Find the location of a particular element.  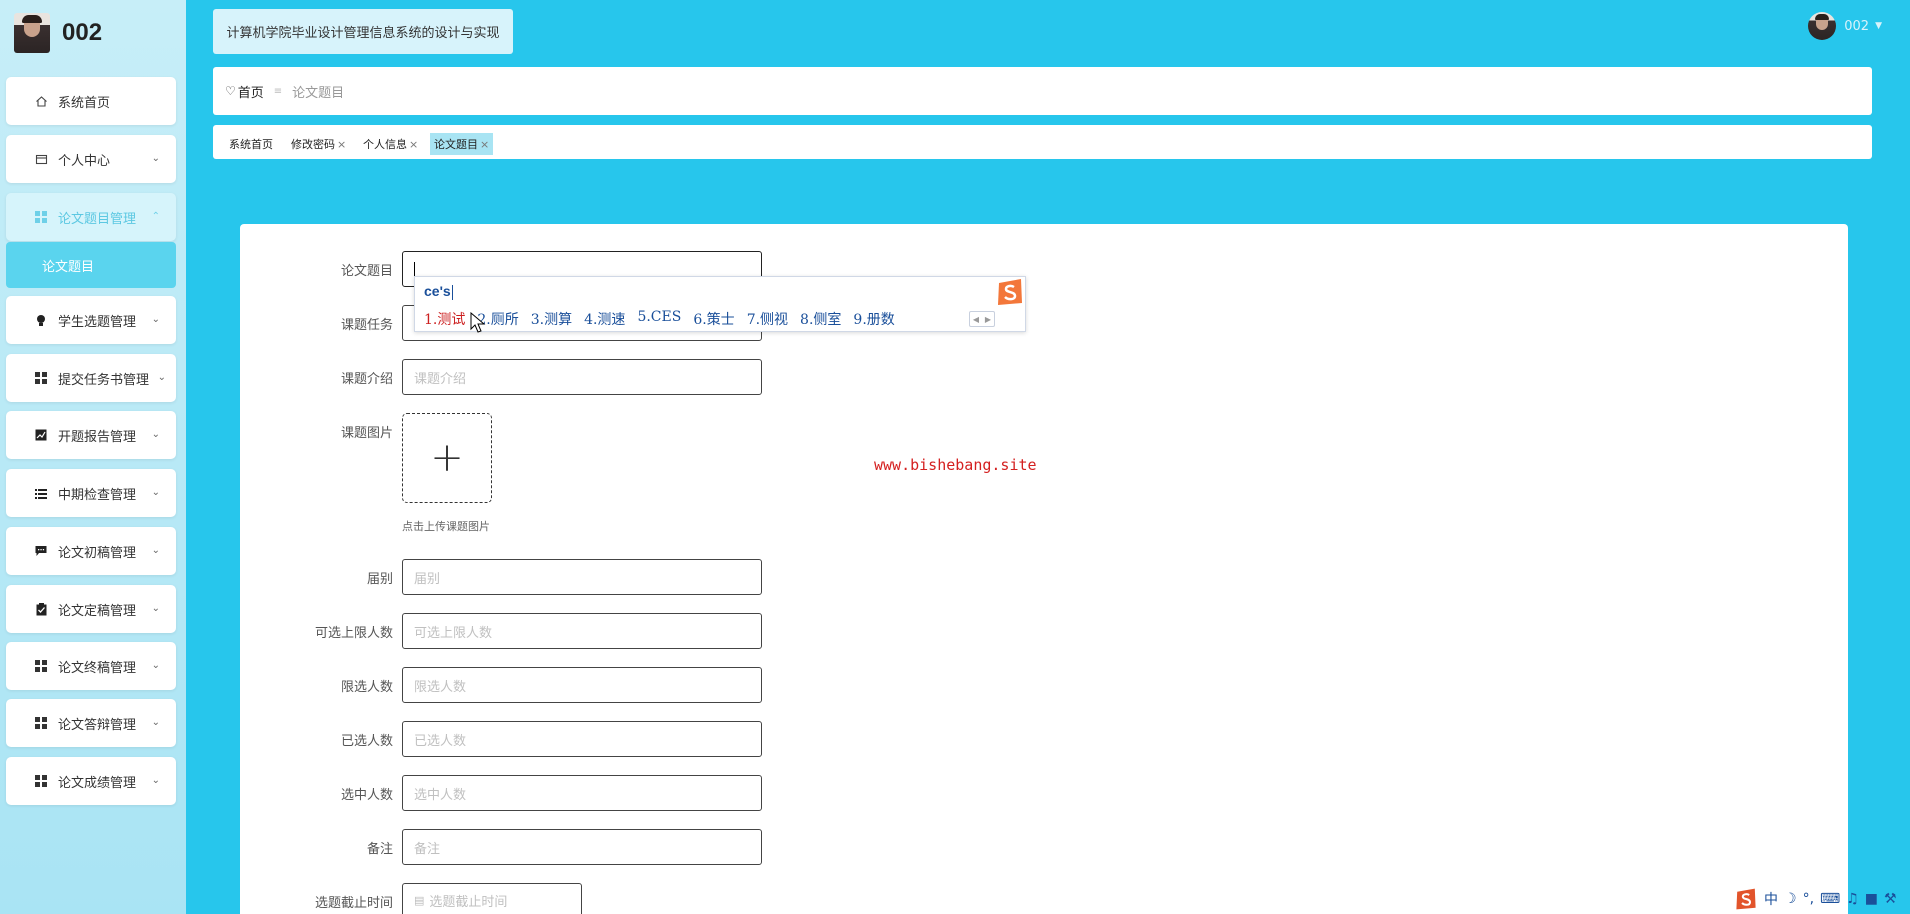

sidebar-item-profile: 个人中心 ⌄ is located at coordinates (91, 159).